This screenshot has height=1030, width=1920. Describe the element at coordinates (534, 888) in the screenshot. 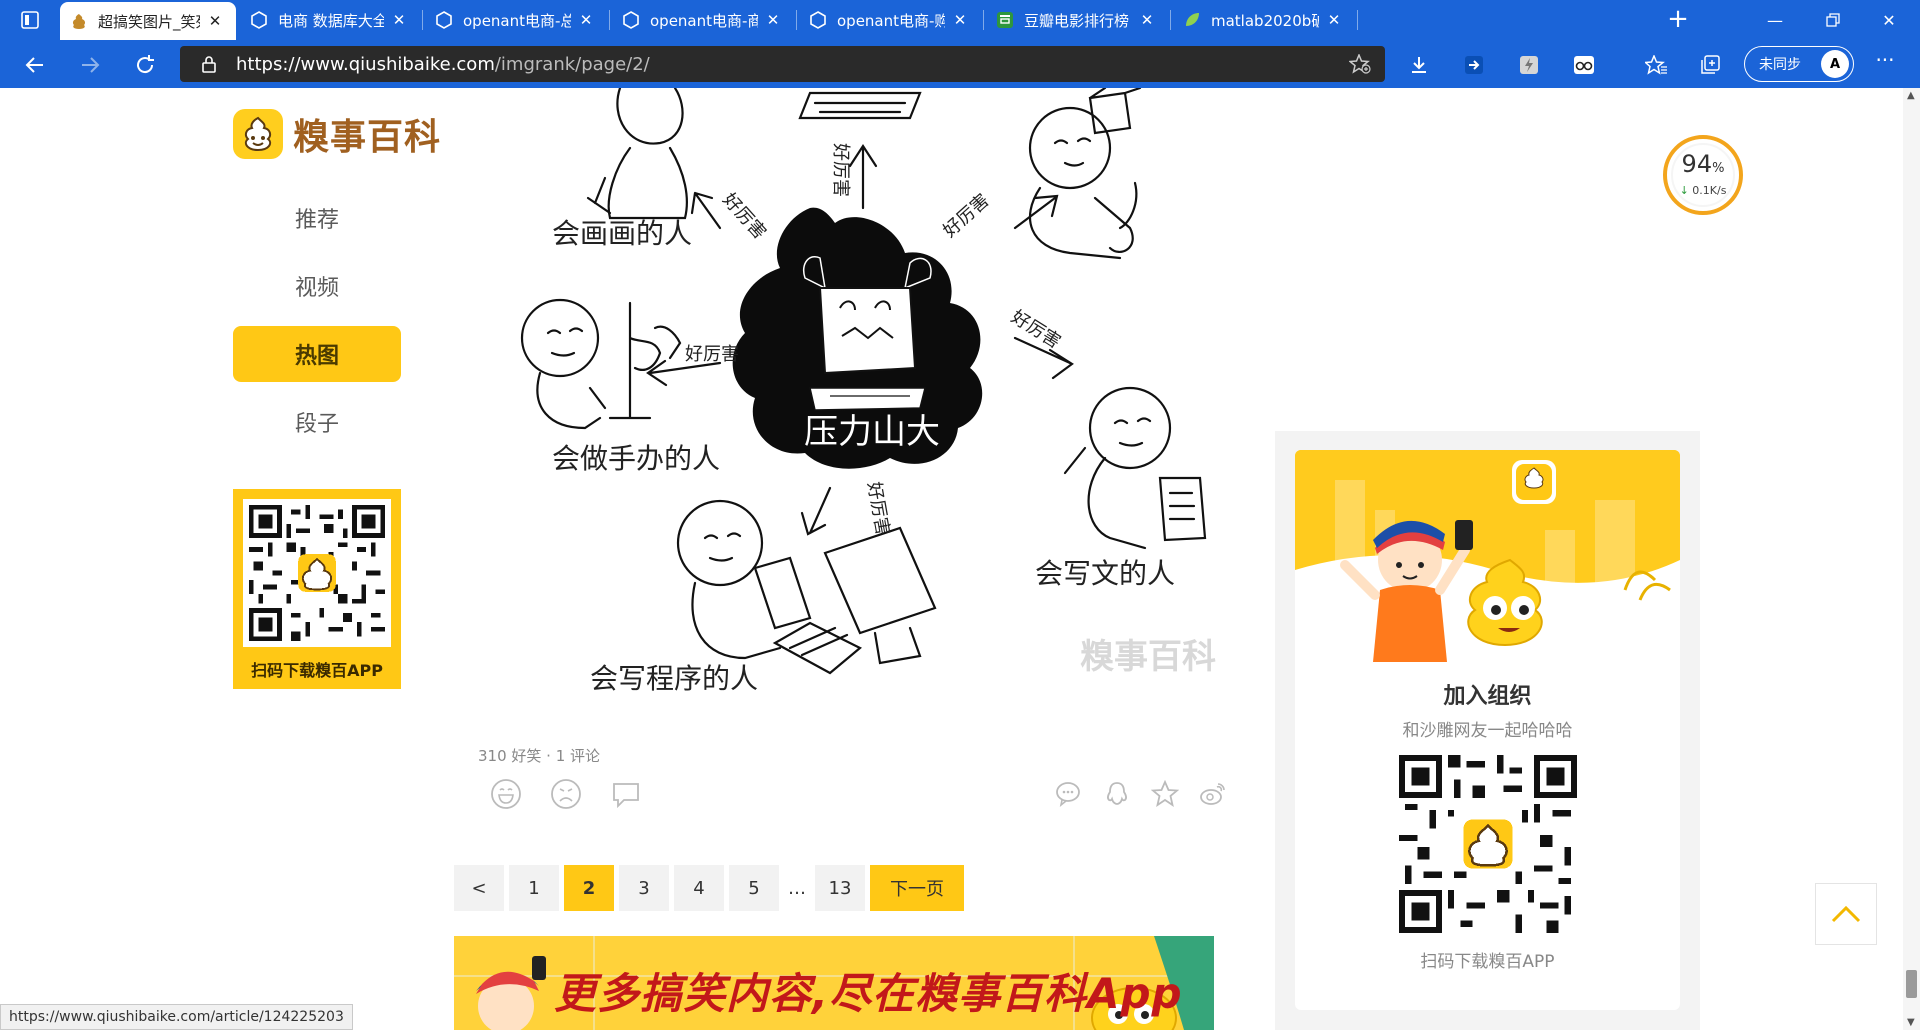

I see `page-button-1: 1` at that location.